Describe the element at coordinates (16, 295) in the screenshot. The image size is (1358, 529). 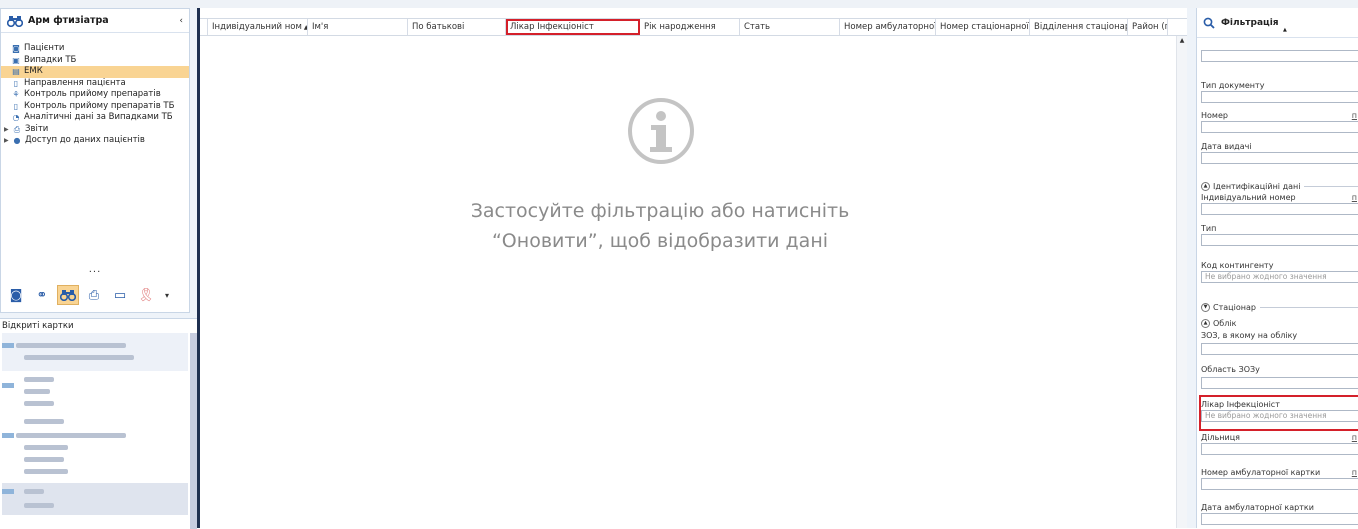
I see `camera-icon: ◙` at that location.